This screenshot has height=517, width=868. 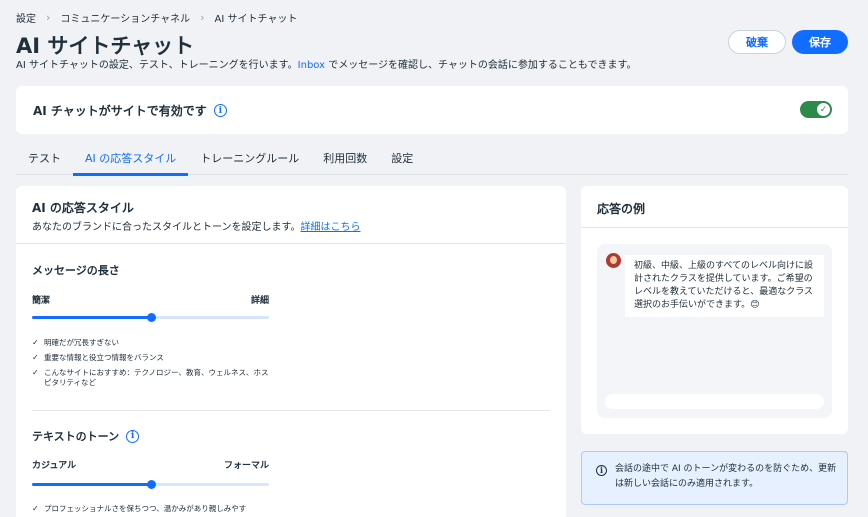 I want to click on enable-card: AI チャットがサイトで有効です i ✓, so click(x=432, y=110).